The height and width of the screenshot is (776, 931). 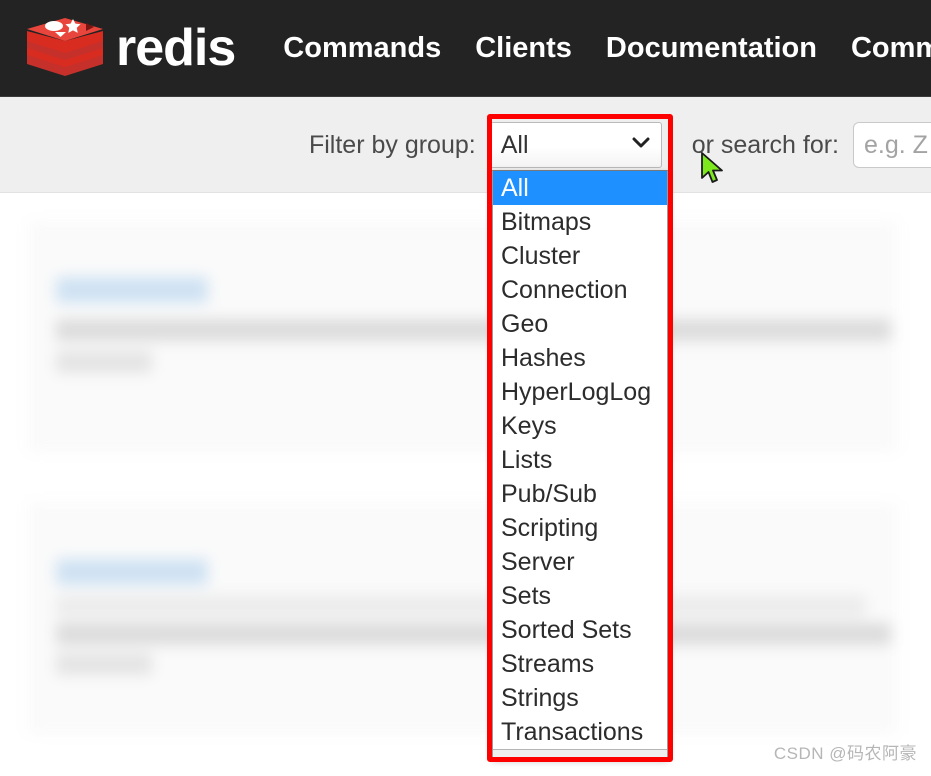 I want to click on dropdown-option: Lists, so click(x=580, y=460).